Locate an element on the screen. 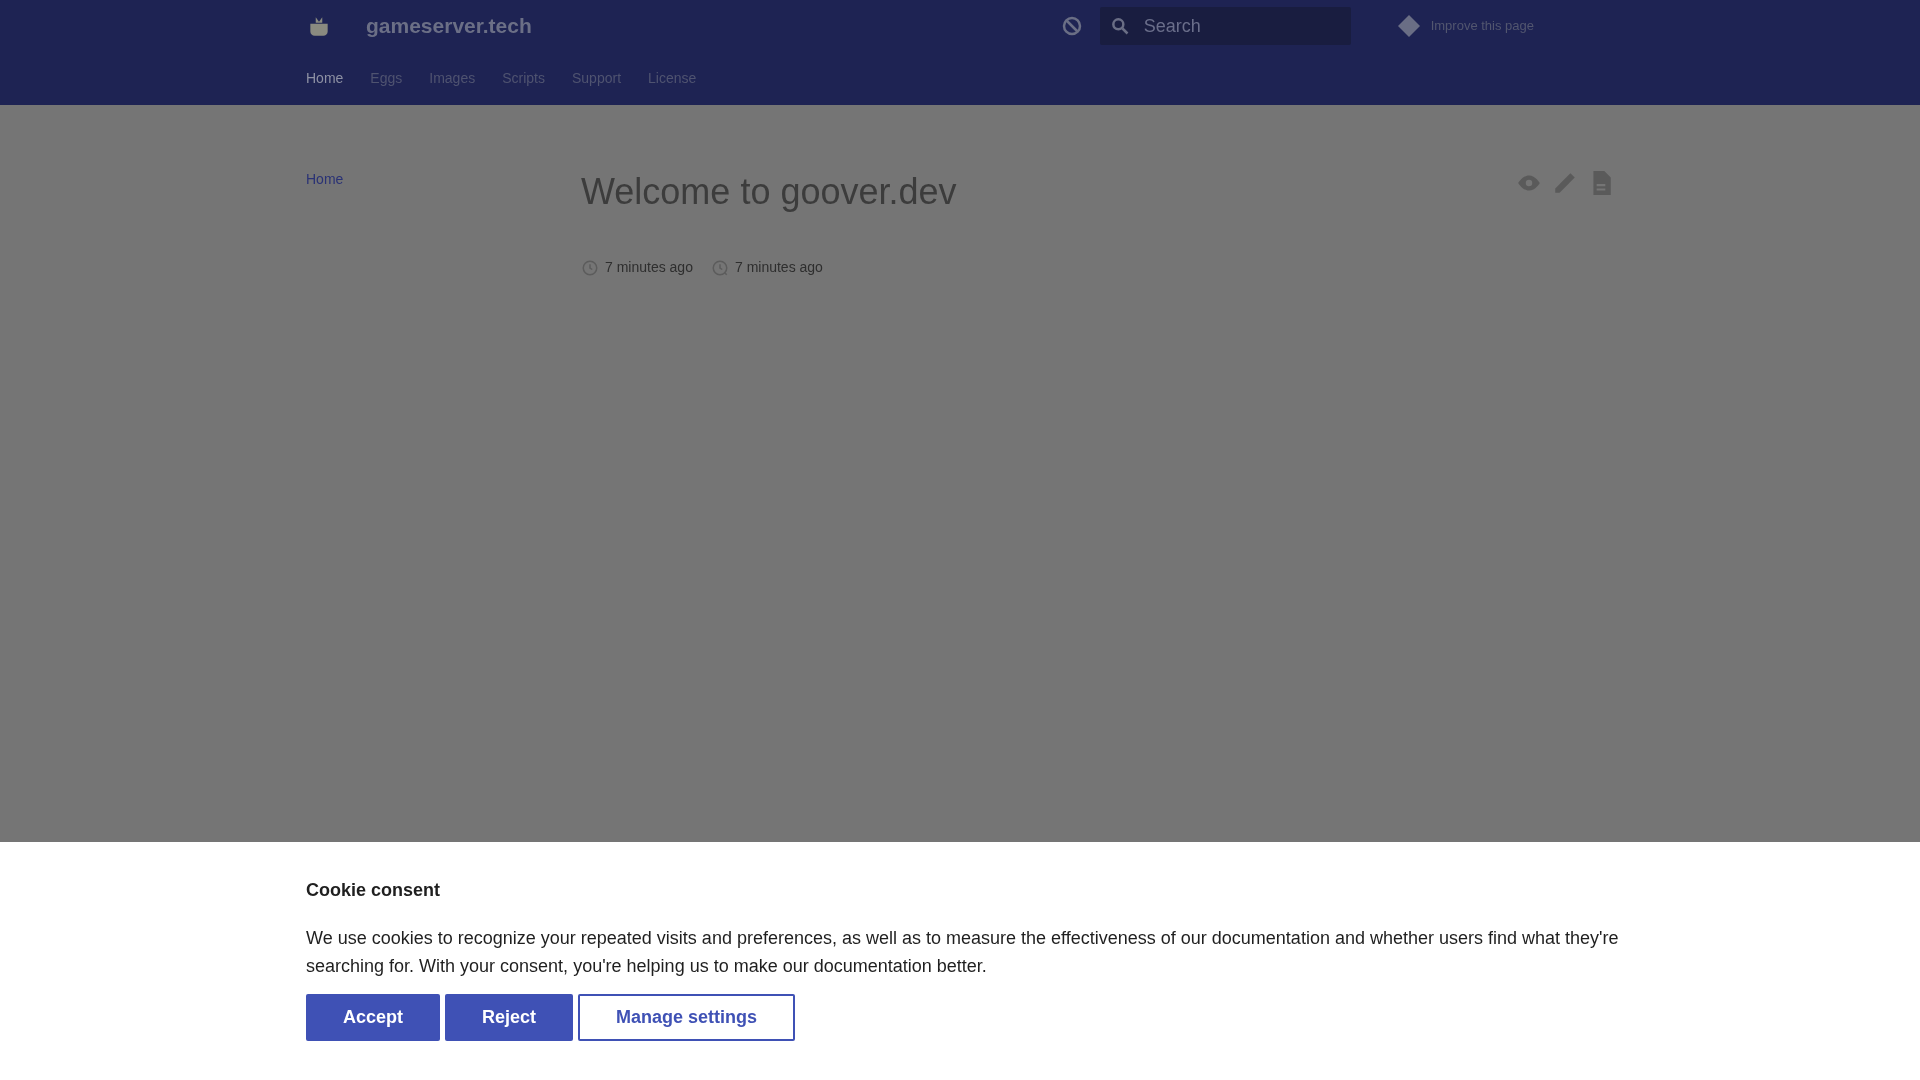 Image resolution: width=1920 pixels, height=1080 pixels. nav-tab: Home is located at coordinates (325, 78).